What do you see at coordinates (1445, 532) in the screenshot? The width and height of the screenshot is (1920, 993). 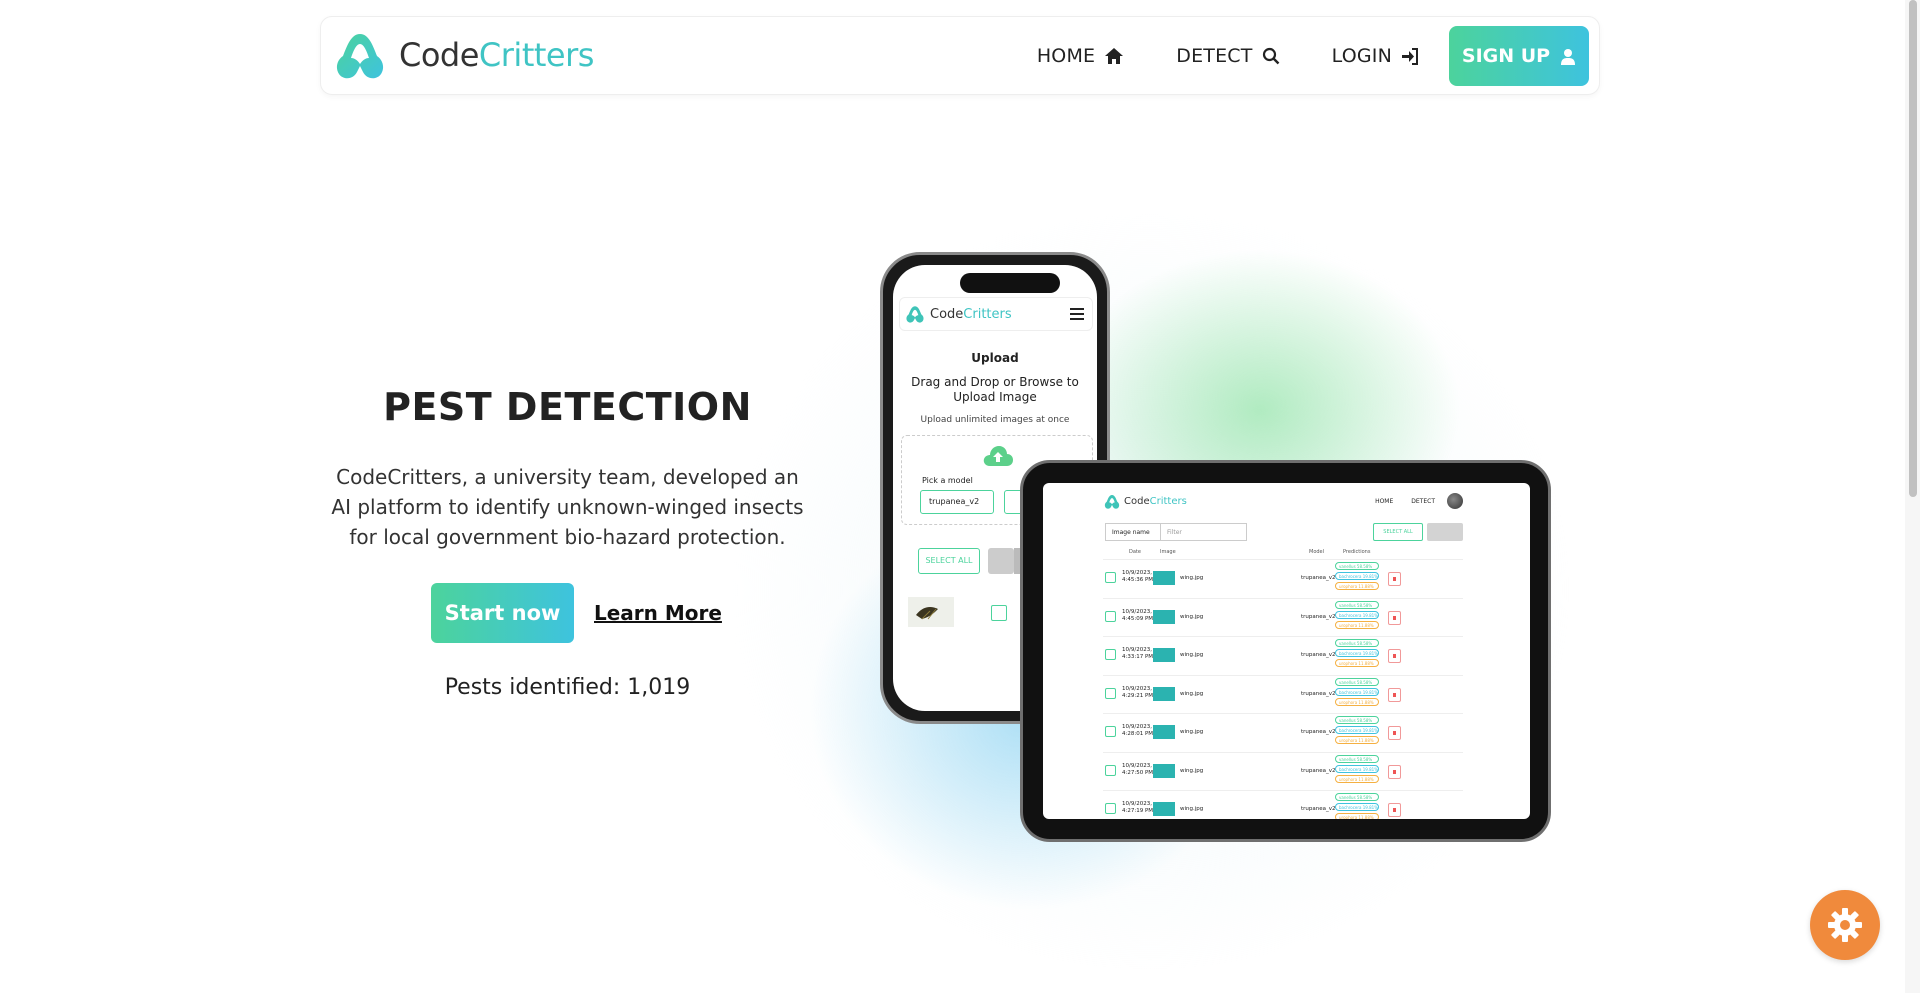 I see `tablet-gray-buttons` at bounding box center [1445, 532].